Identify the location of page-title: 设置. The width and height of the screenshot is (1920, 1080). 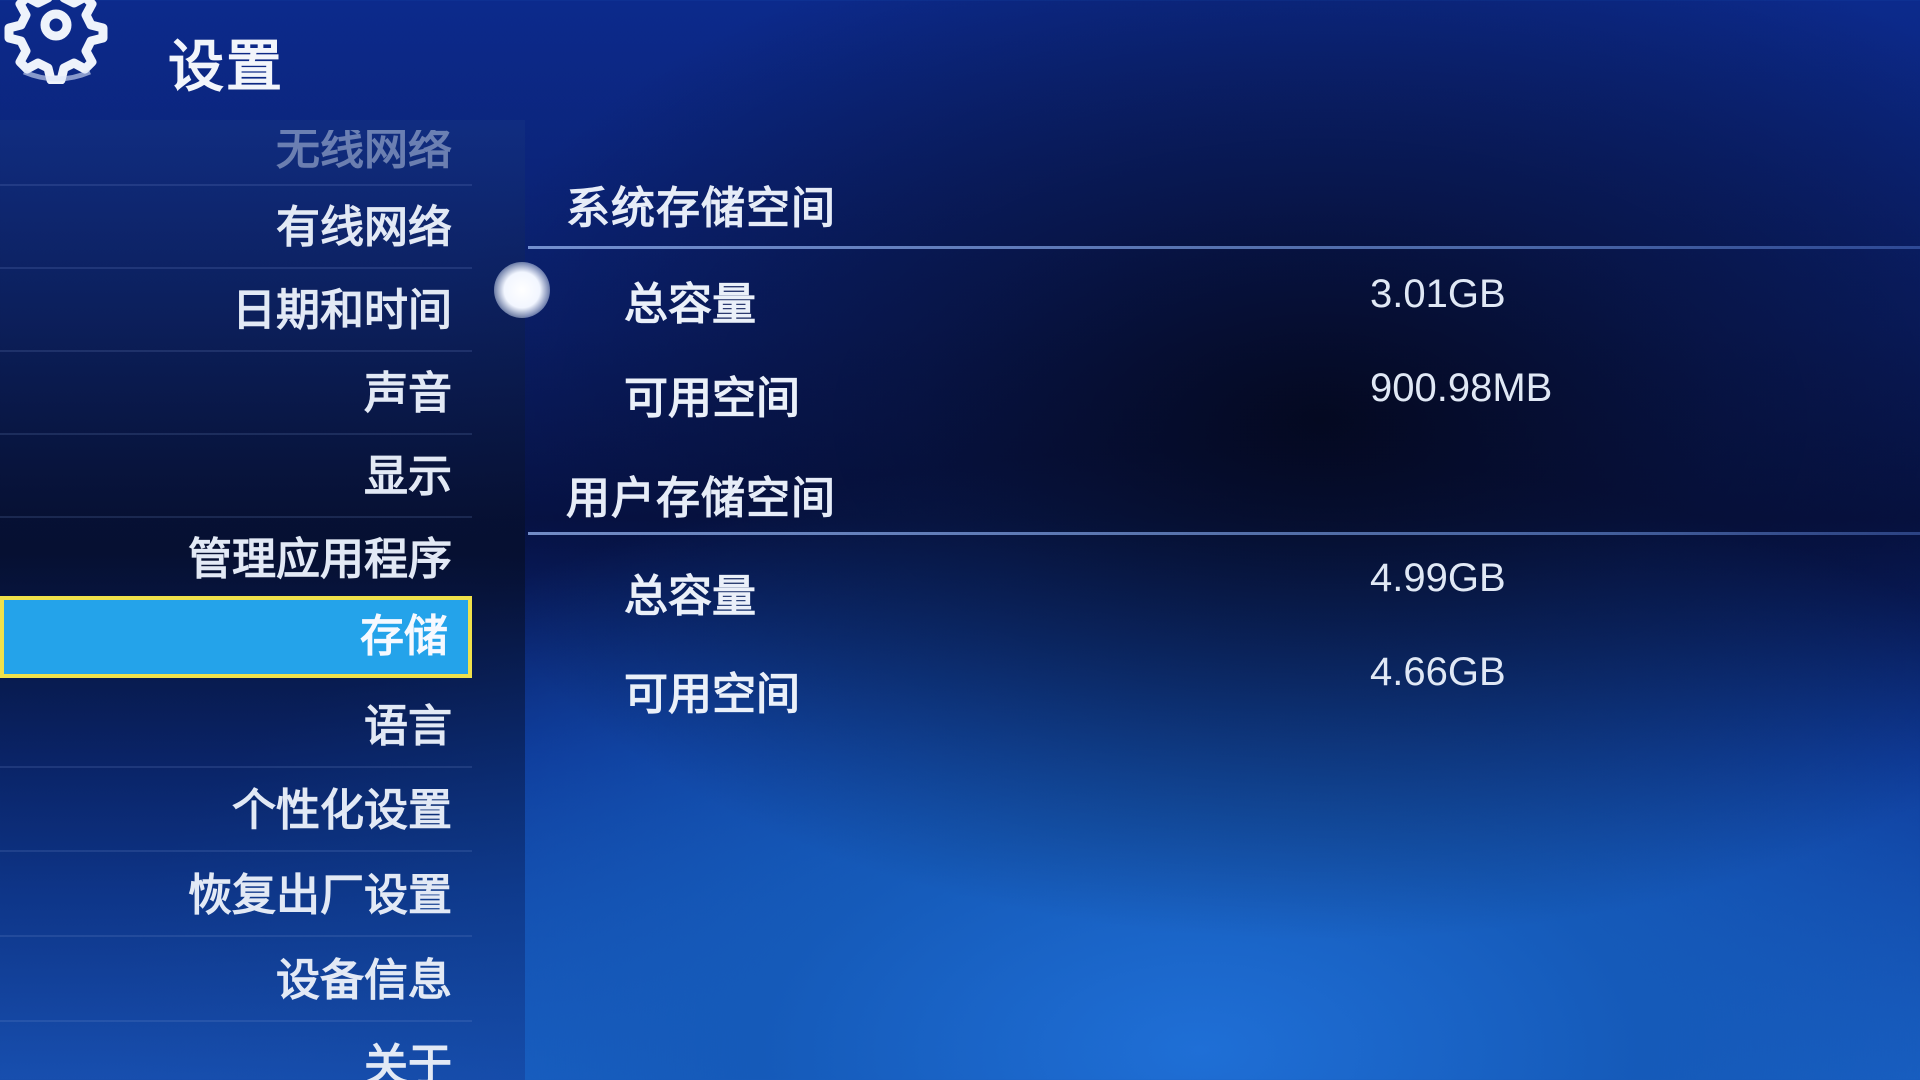
(226, 67).